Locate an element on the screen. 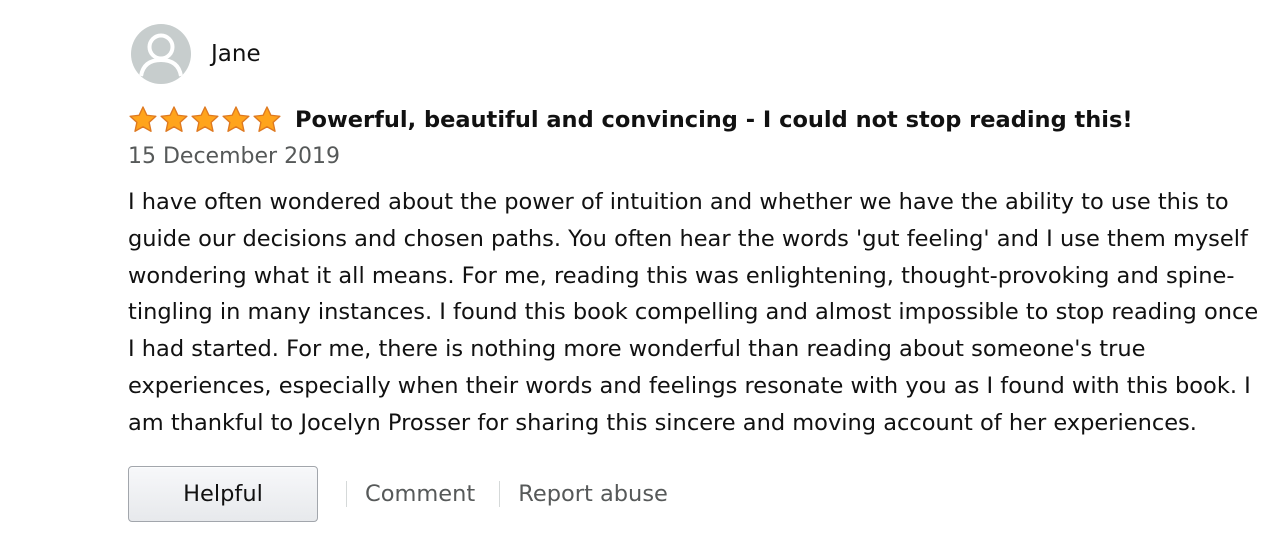 This screenshot has height=539, width=1280. report-abuse-link: Report abuse is located at coordinates (593, 494).